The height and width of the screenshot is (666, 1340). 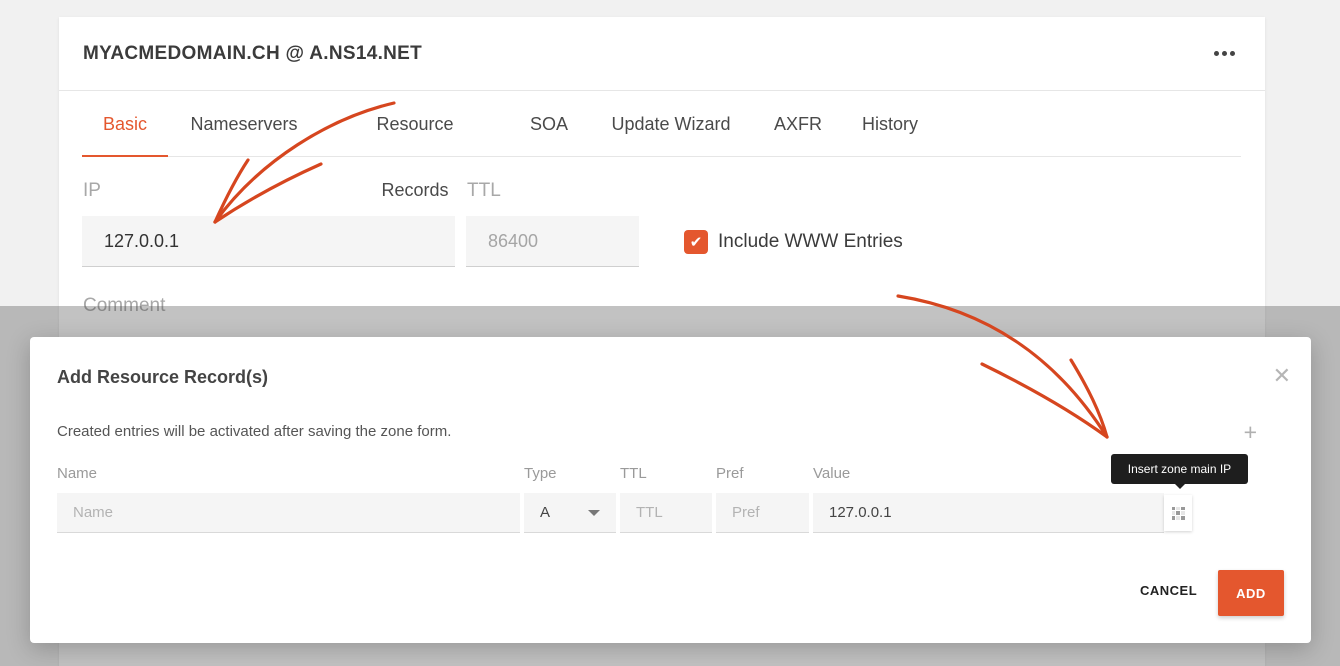 I want to click on column-header-type: Type, so click(x=540, y=473).